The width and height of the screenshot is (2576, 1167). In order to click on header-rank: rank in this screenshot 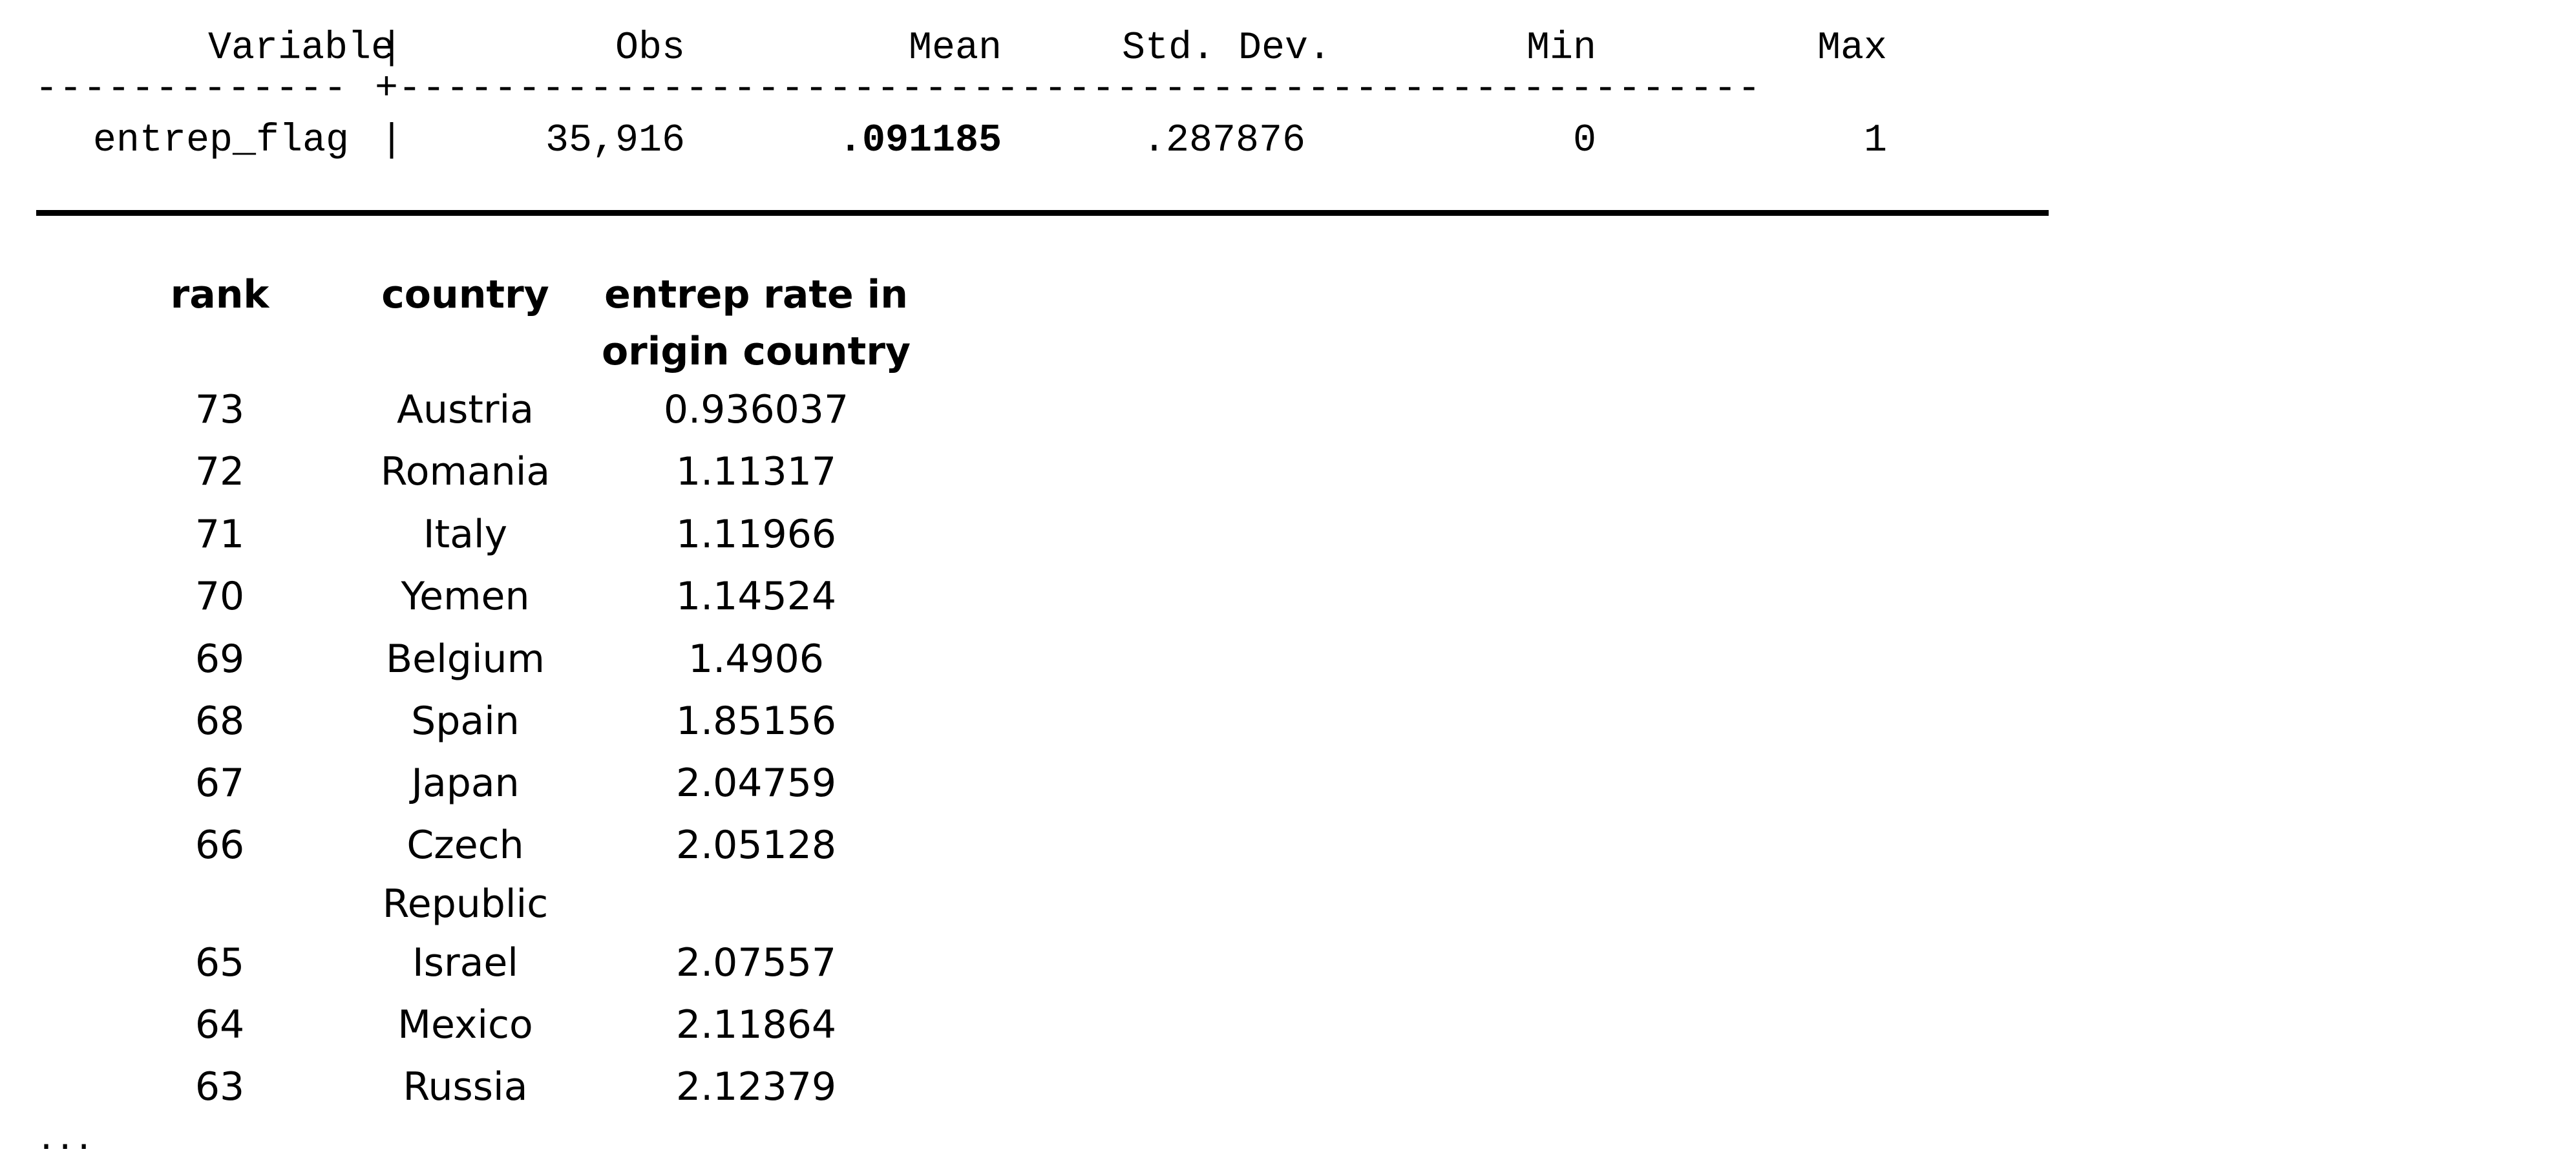, I will do `click(219, 294)`.